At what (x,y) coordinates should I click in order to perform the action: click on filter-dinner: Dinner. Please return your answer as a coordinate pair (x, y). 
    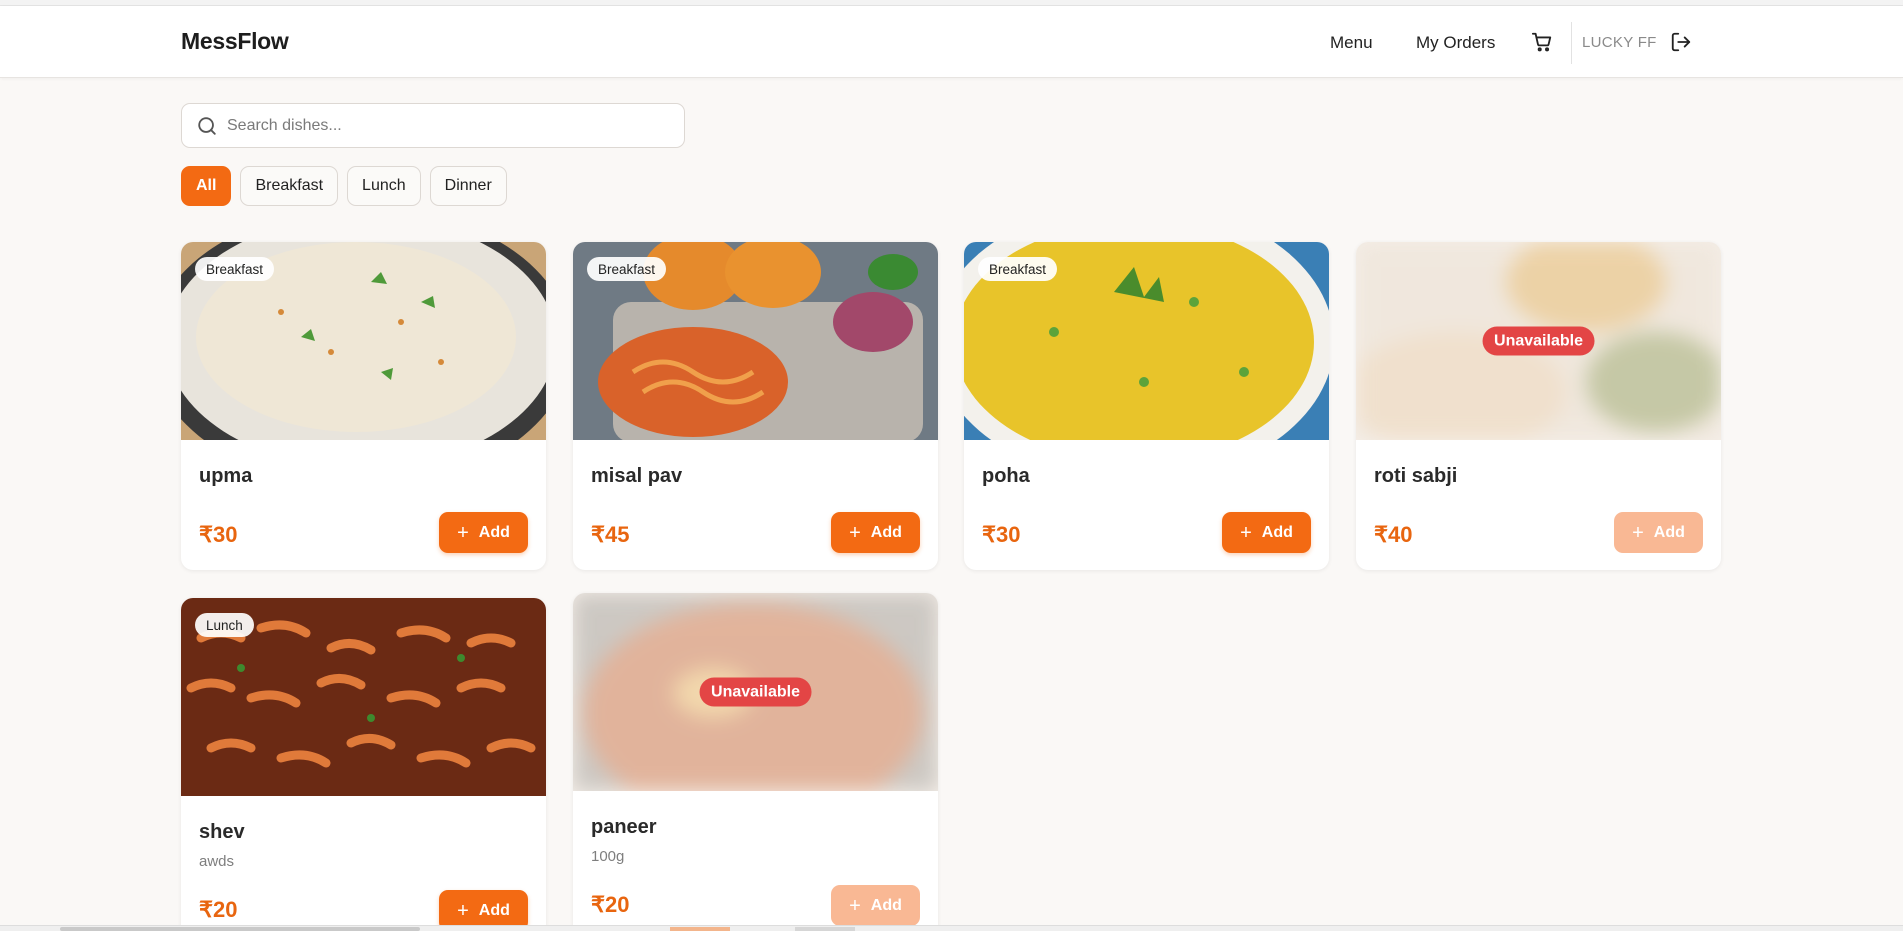
    Looking at the image, I should click on (468, 186).